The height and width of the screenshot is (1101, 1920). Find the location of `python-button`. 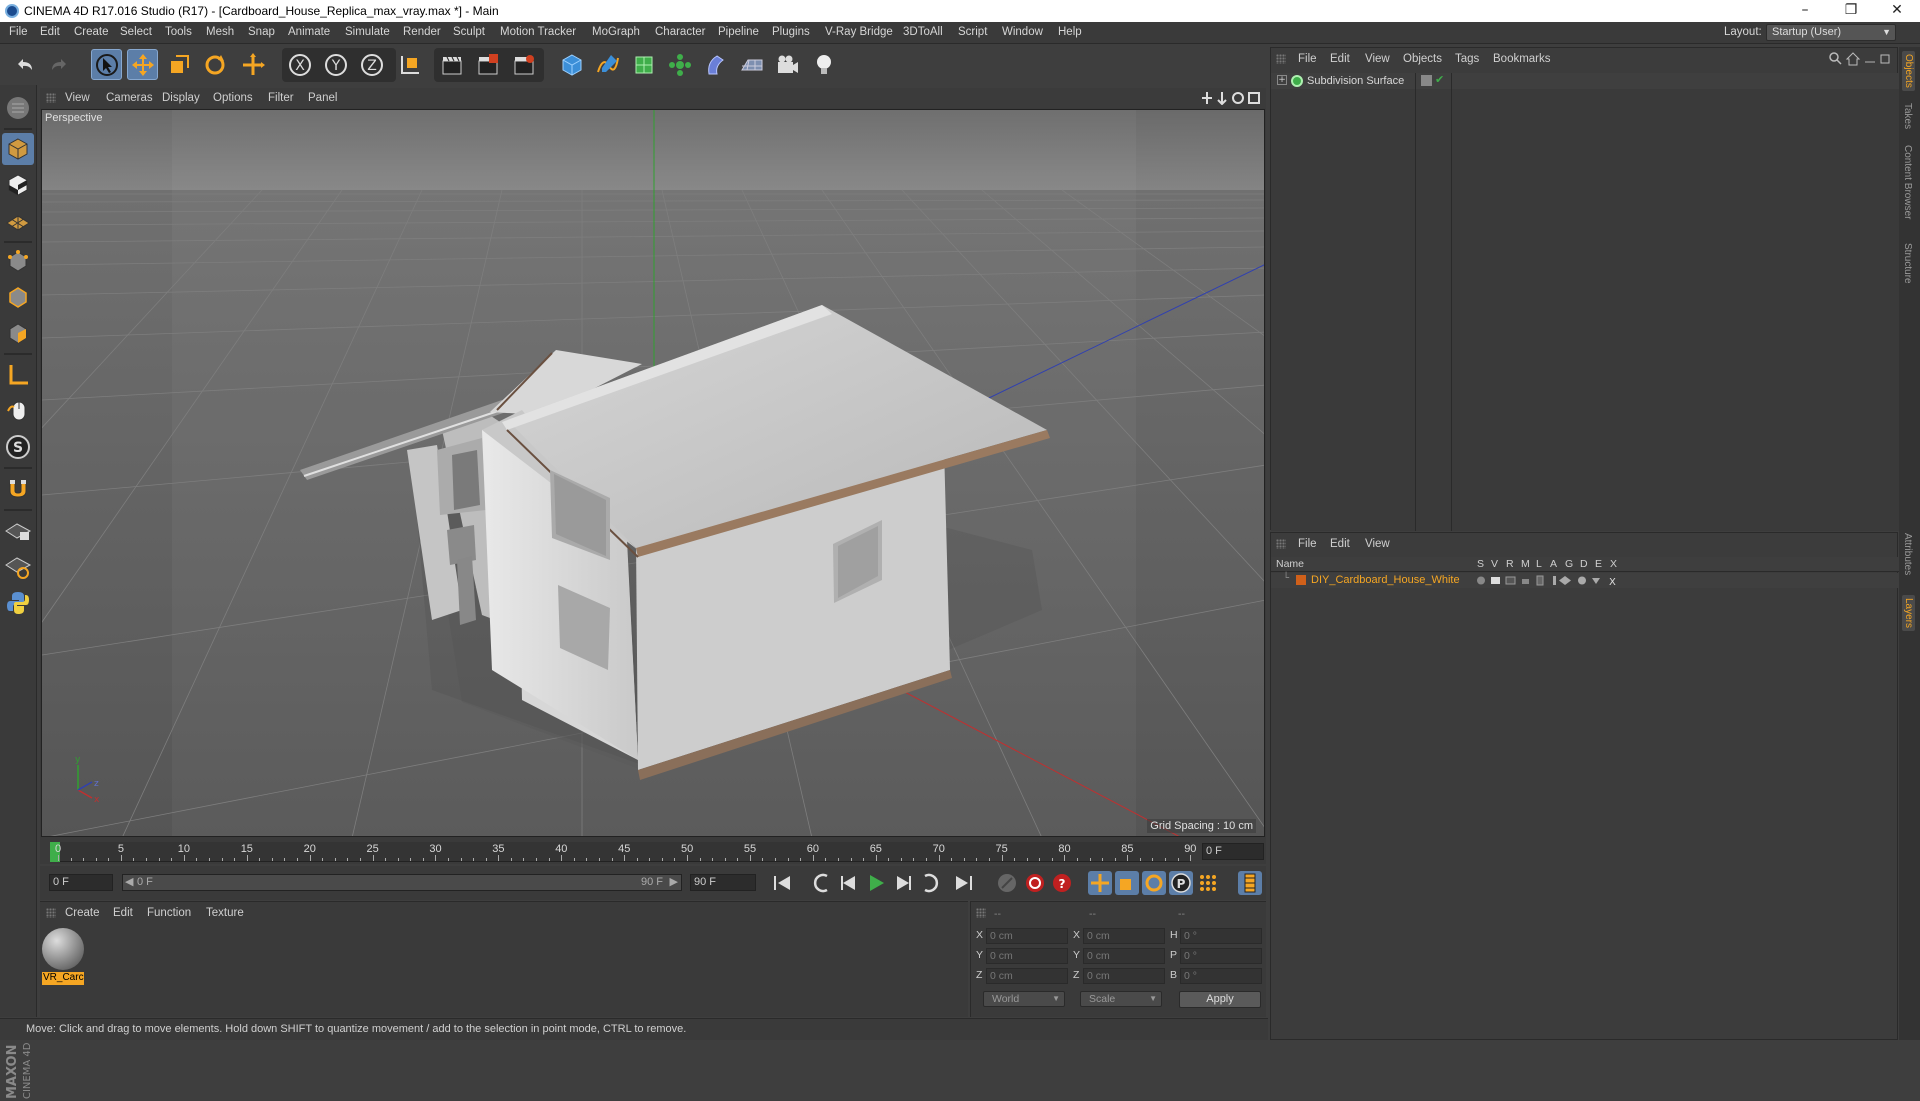

python-button is located at coordinates (18, 603).